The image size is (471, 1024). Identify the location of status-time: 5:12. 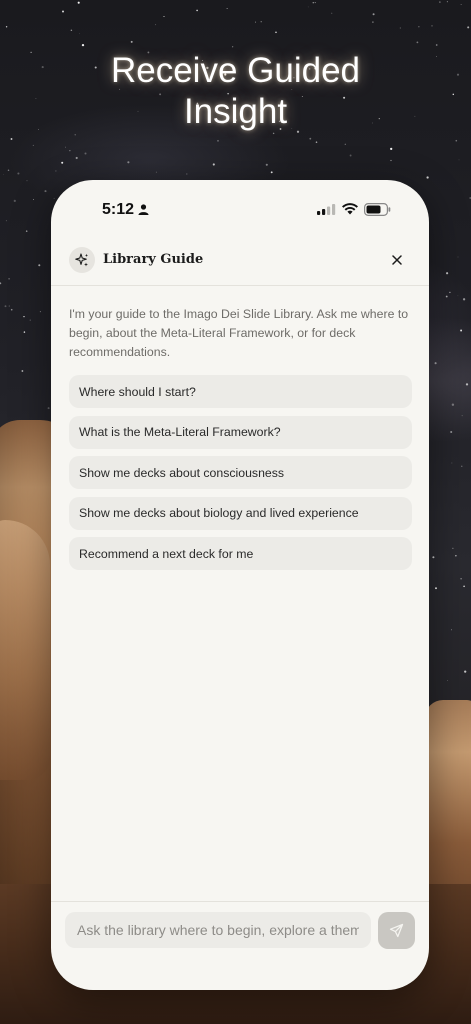
(118, 209).